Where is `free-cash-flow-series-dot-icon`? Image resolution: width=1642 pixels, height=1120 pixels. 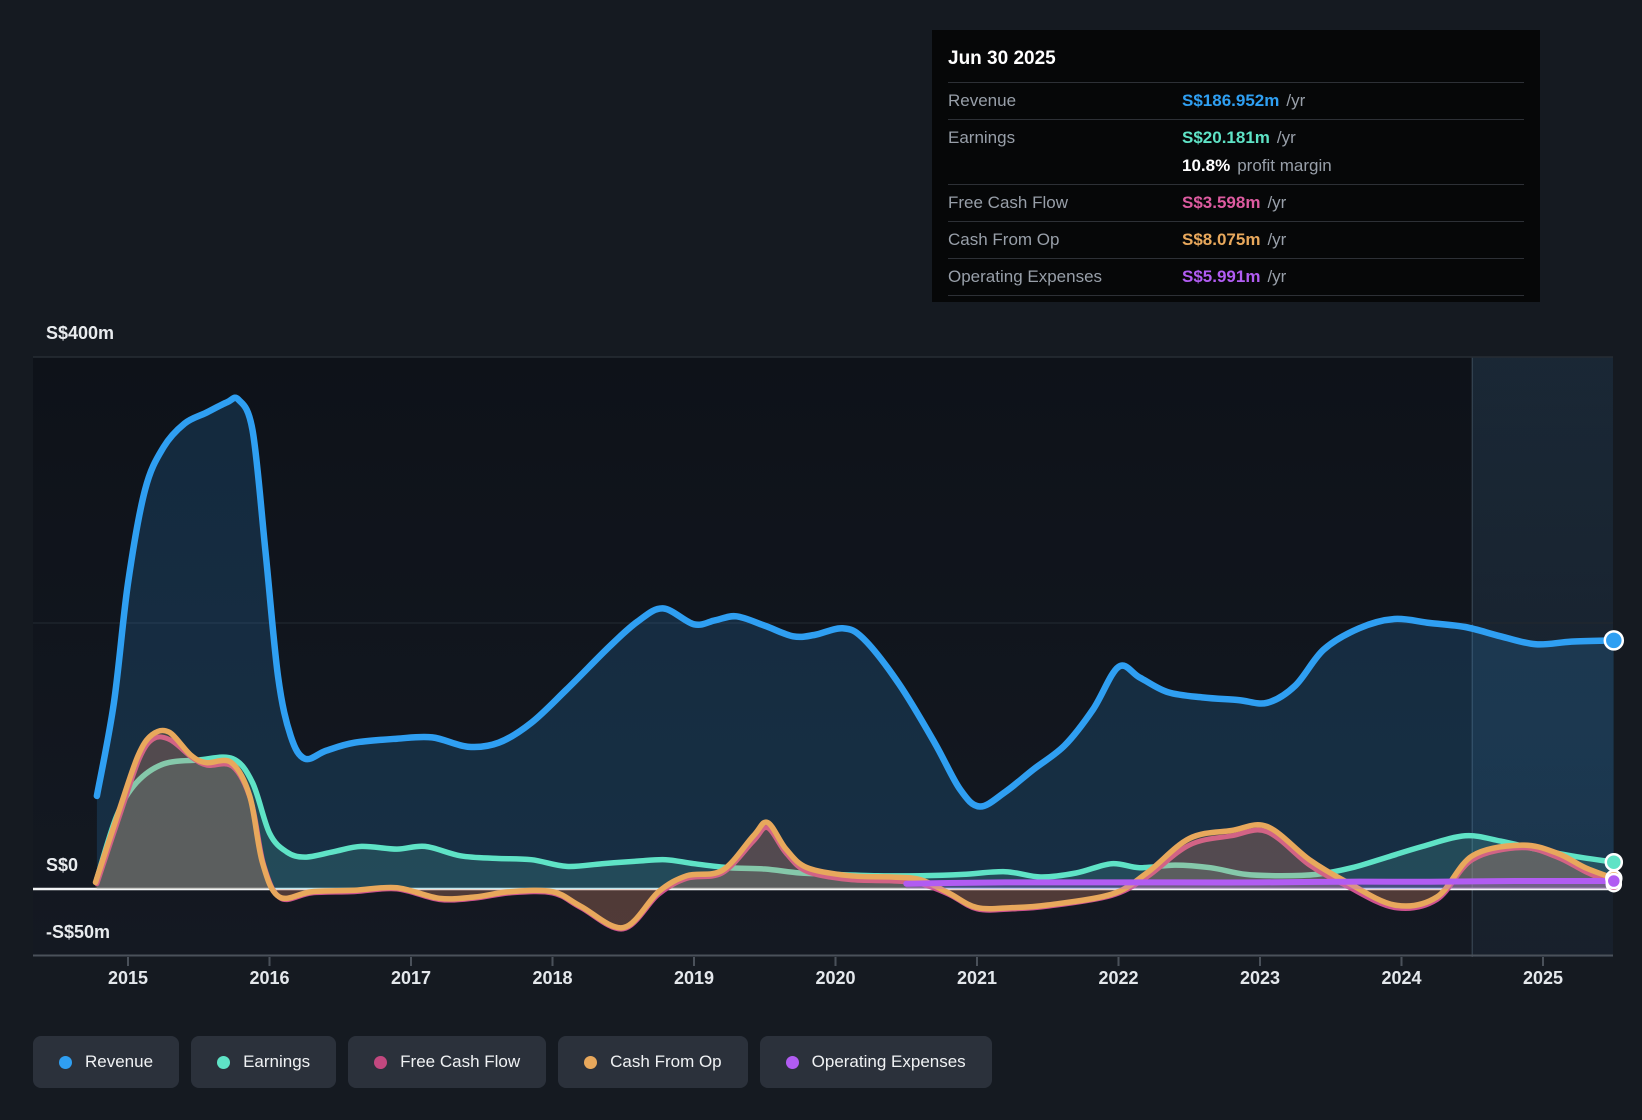
free-cash-flow-series-dot-icon is located at coordinates (381, 1062).